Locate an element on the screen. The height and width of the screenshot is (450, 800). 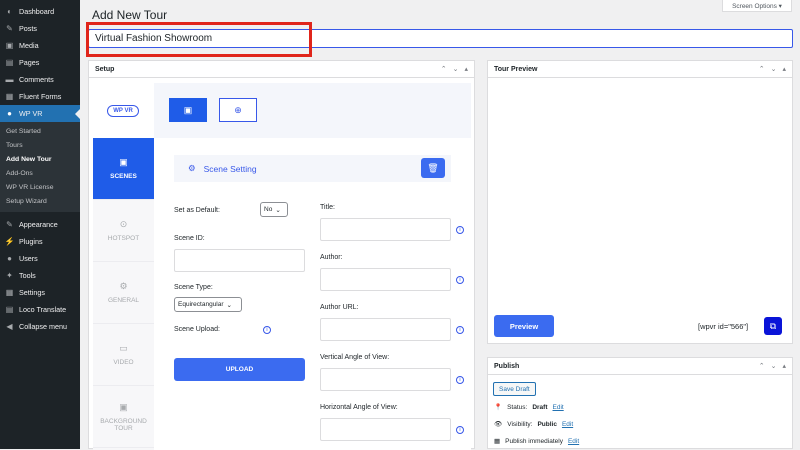
tab-label: GENERAL is located at coordinates (123, 300).